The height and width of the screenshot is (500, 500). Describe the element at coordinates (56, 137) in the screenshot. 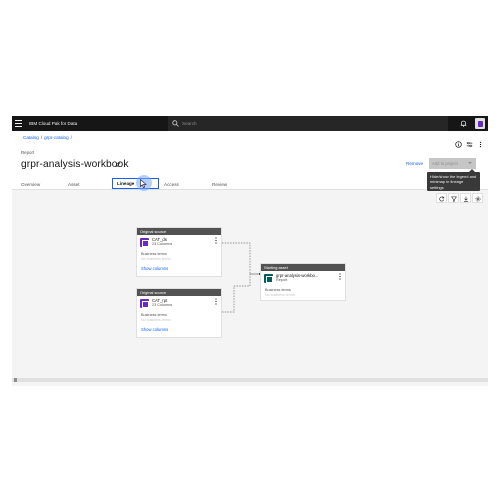

I see `breadcrumb-catalog-name: grpr-catalog` at that location.